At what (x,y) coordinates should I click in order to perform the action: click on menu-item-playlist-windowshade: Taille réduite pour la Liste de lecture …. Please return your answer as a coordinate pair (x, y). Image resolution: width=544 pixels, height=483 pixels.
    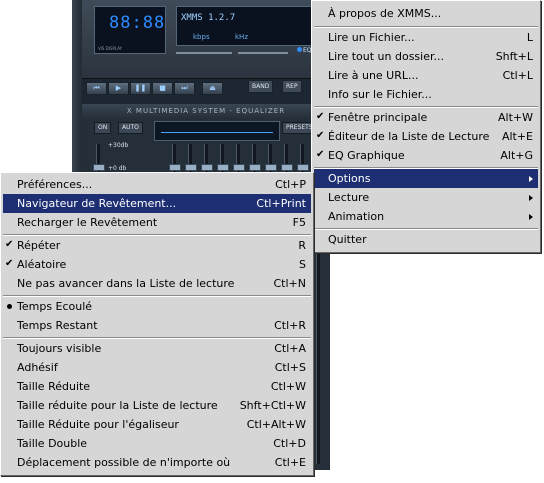
    Looking at the image, I should click on (157, 405).